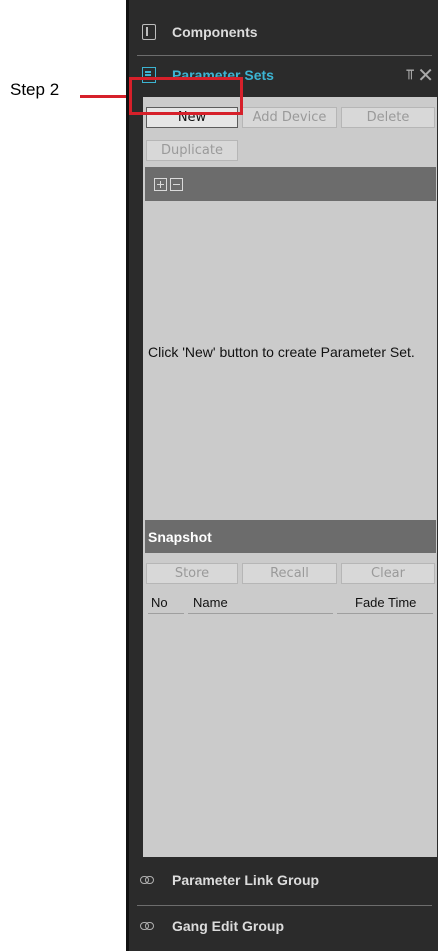  I want to click on tree-toolbar, so click(290, 184).